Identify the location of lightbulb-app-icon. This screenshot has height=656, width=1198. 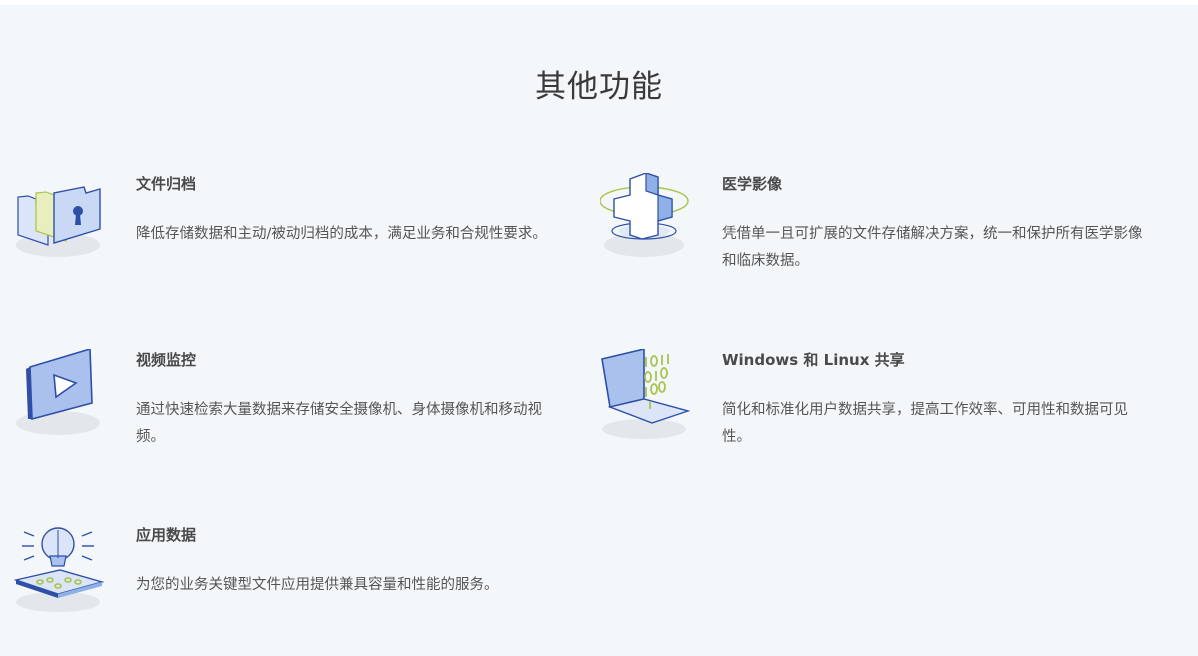
(63, 574).